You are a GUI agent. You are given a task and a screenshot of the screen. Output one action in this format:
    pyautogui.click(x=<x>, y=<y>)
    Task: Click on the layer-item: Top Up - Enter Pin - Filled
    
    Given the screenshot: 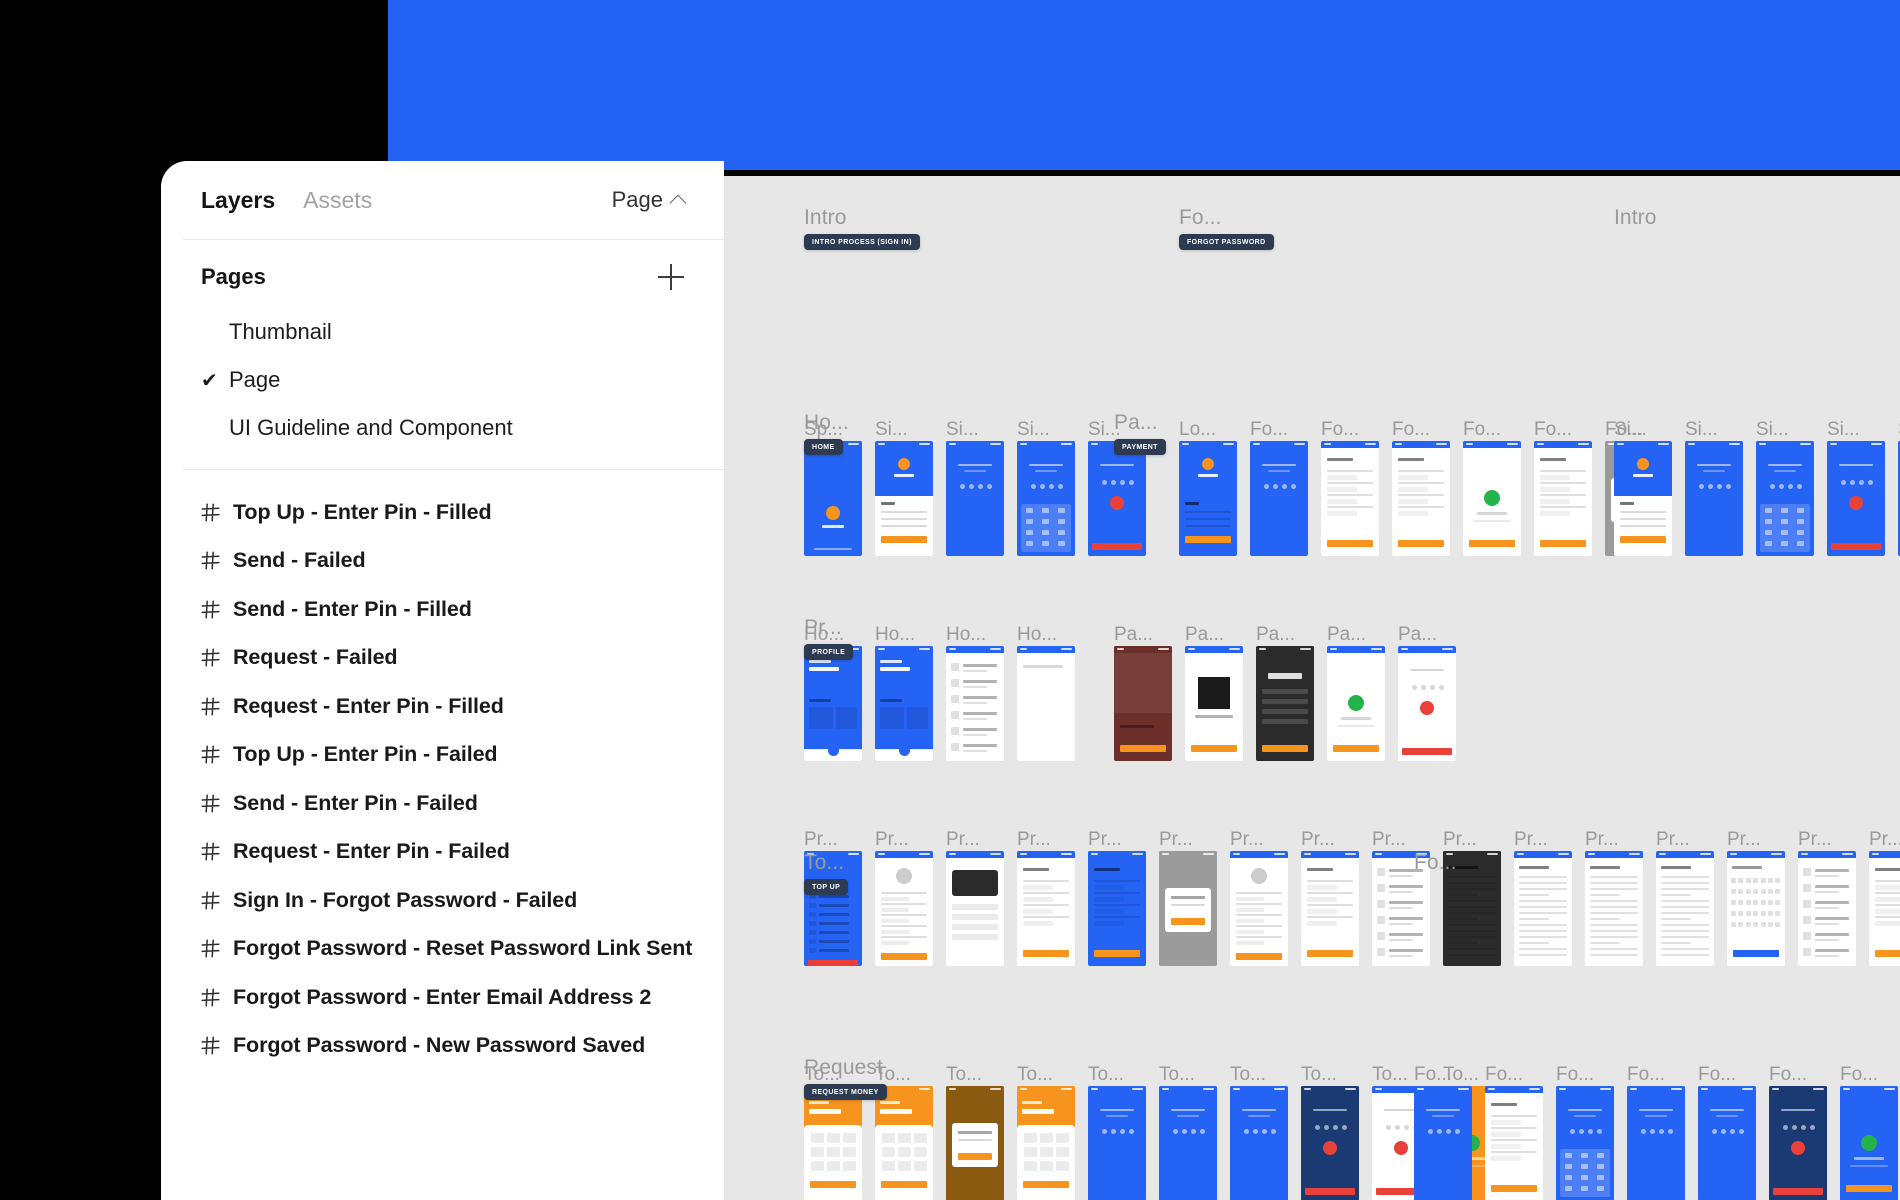 What is the action you would take?
    pyautogui.click(x=442, y=512)
    